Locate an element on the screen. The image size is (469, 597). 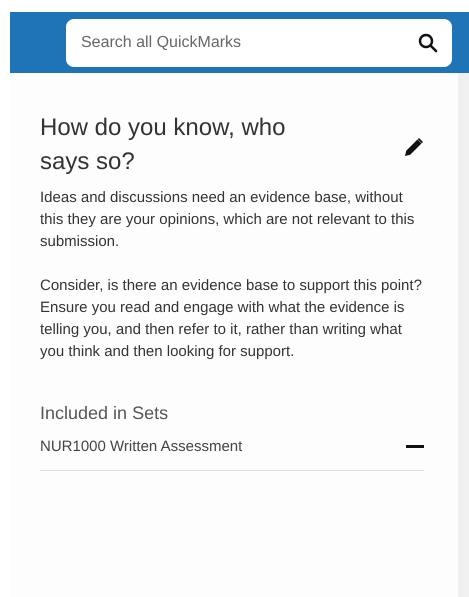
search-field: Search all QuickMarks is located at coordinates (259, 42).